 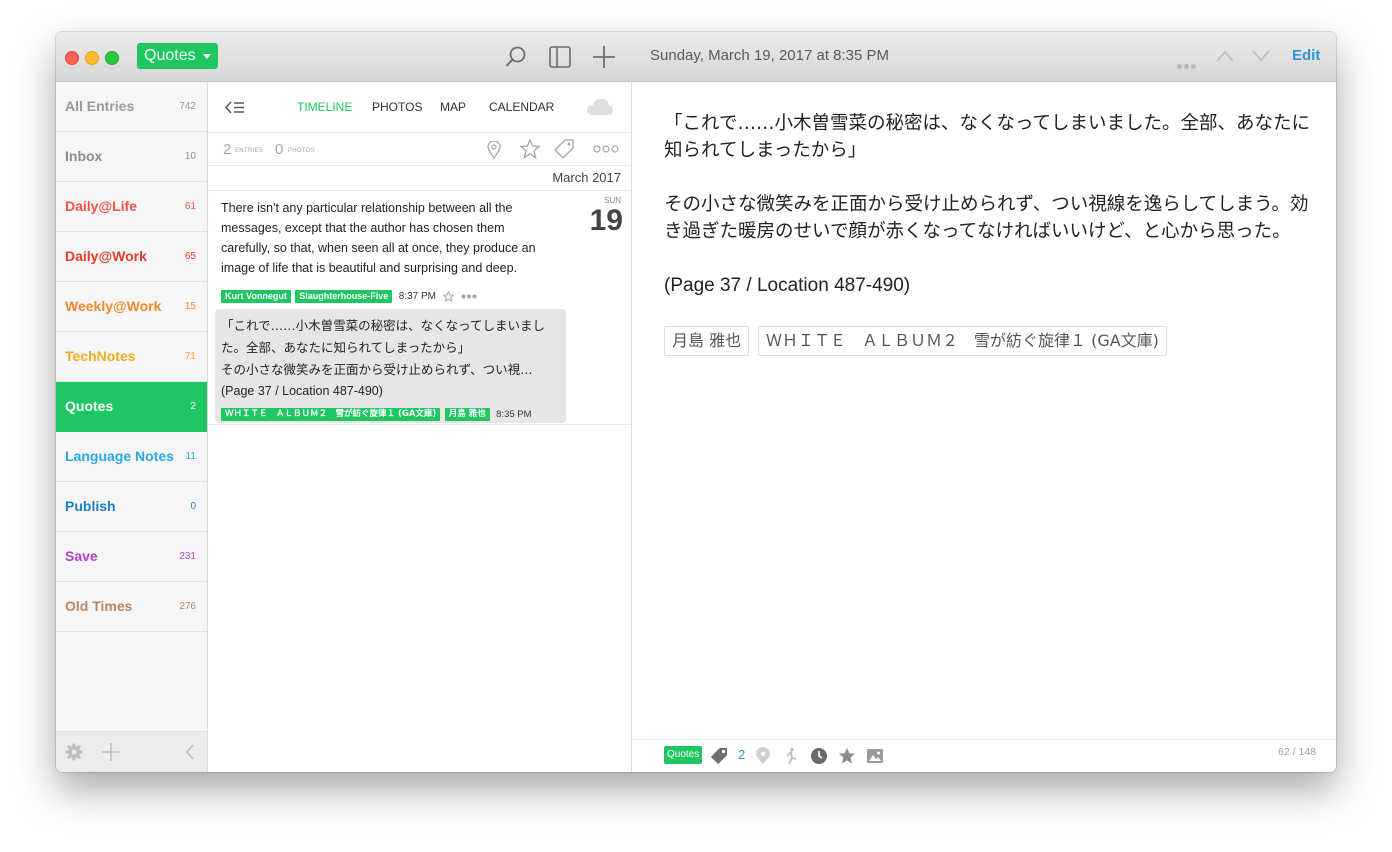 What do you see at coordinates (787, 285) in the screenshot?
I see `entry-paragraph: (Page 37 / Location 487-490)` at bounding box center [787, 285].